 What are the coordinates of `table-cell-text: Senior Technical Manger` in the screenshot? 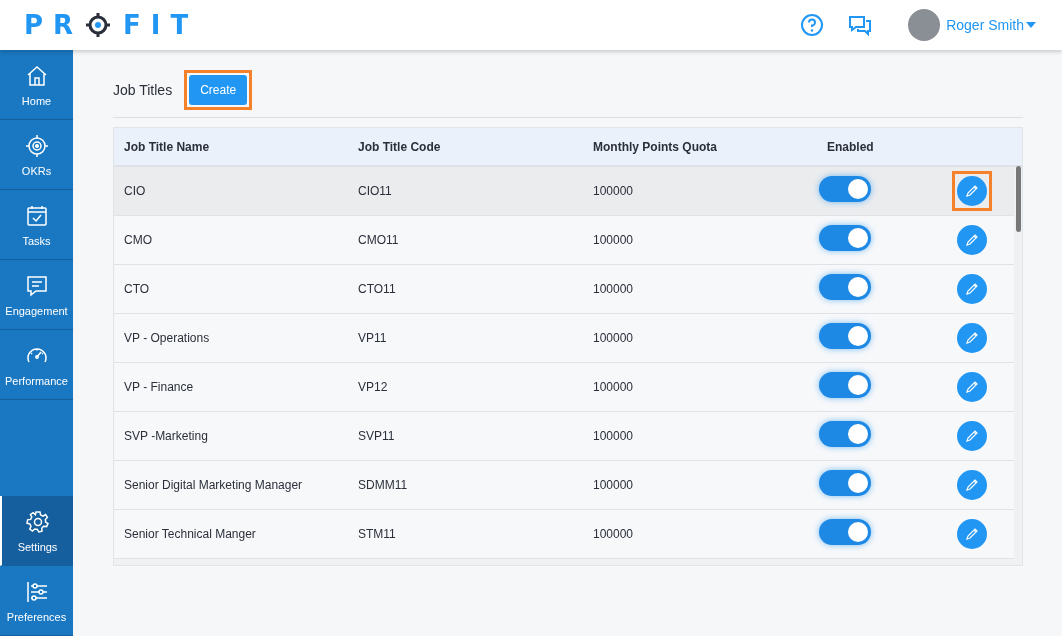 It's located at (190, 534).